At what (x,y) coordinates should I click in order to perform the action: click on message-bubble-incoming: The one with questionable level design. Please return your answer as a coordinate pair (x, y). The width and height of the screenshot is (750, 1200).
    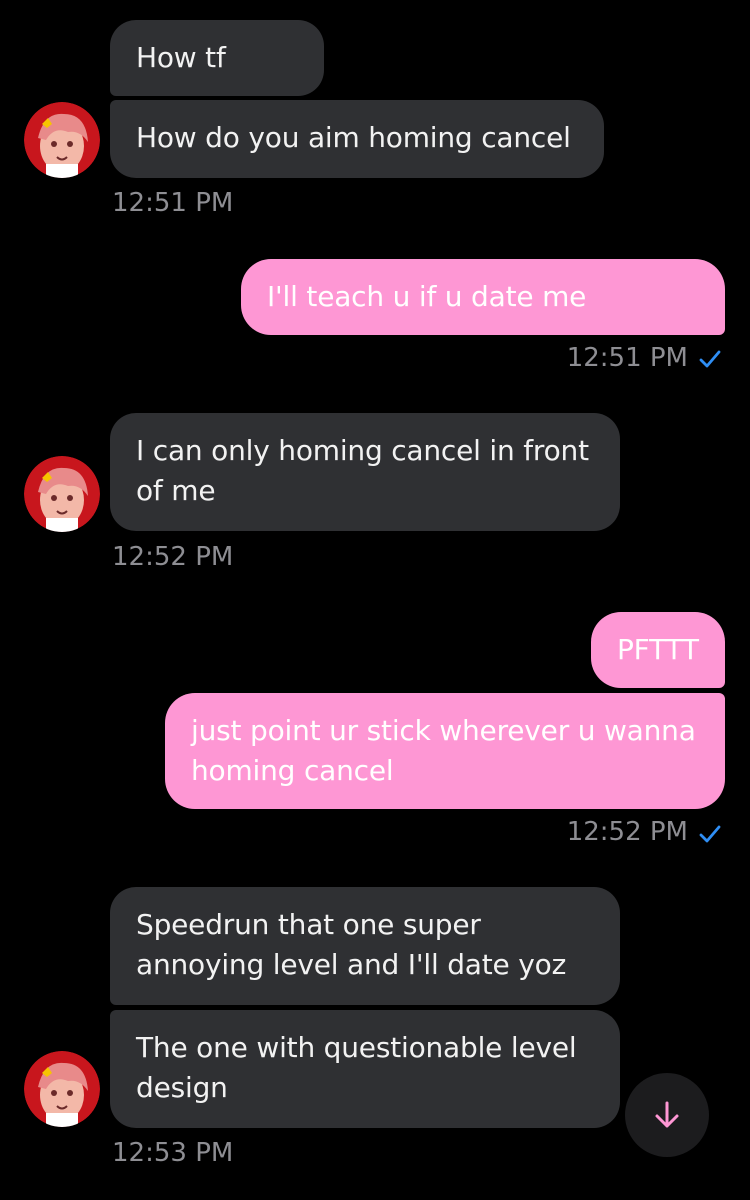
    Looking at the image, I should click on (365, 1069).